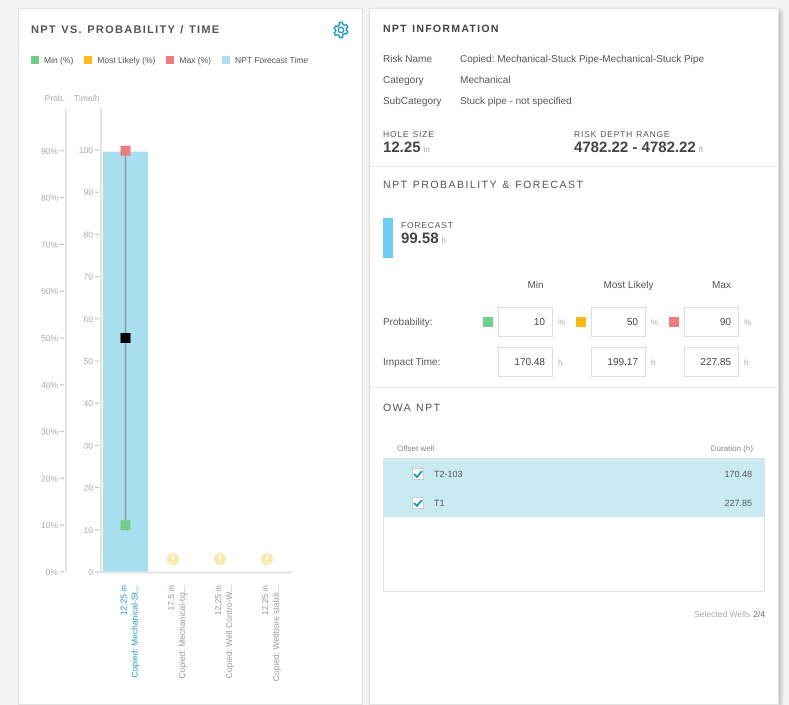 The height and width of the screenshot is (705, 789). I want to click on tick-label: 20%, so click(49, 478).